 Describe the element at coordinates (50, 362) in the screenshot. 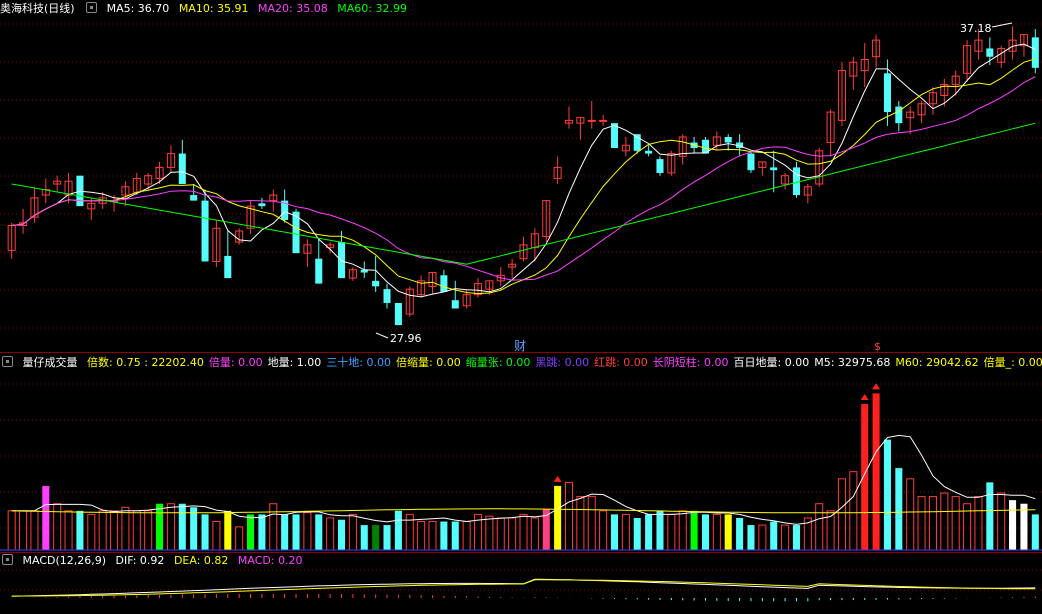

I see `volume-title: 量仔成交量` at that location.